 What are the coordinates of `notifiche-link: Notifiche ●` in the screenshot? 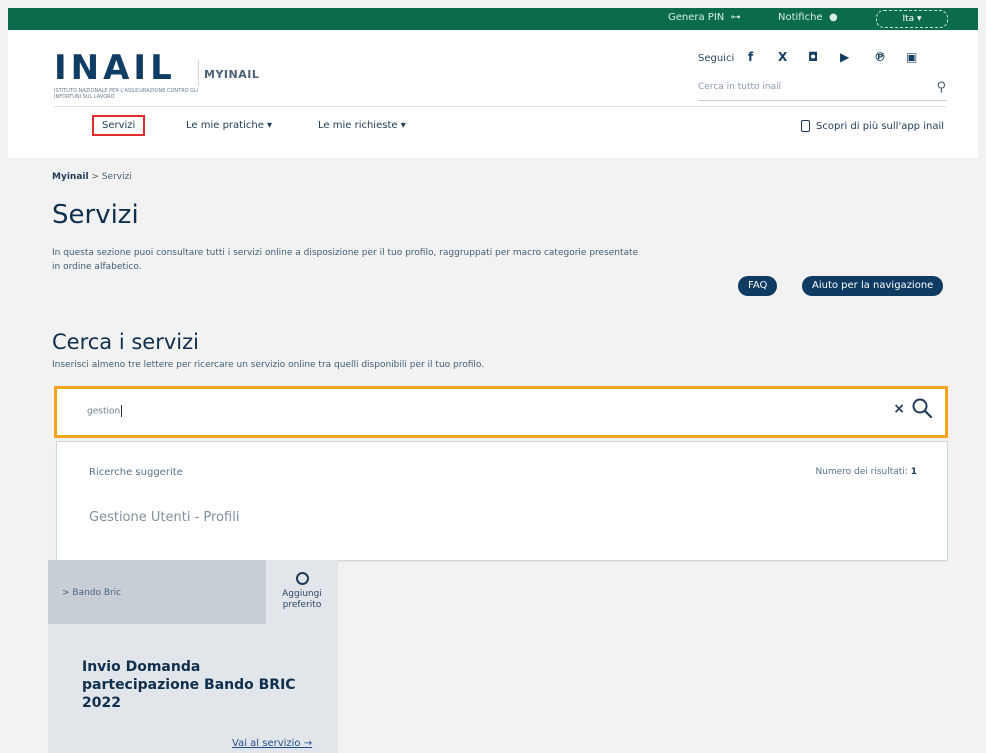 It's located at (808, 17).